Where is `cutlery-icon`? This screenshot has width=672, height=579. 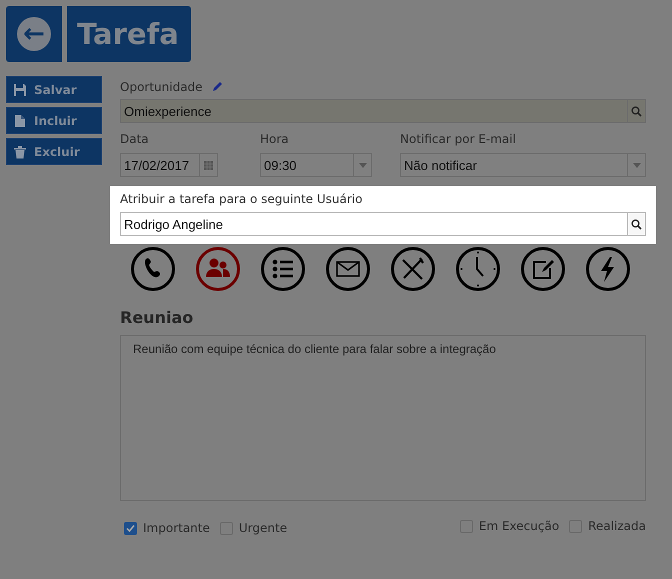
cutlery-icon is located at coordinates (413, 269).